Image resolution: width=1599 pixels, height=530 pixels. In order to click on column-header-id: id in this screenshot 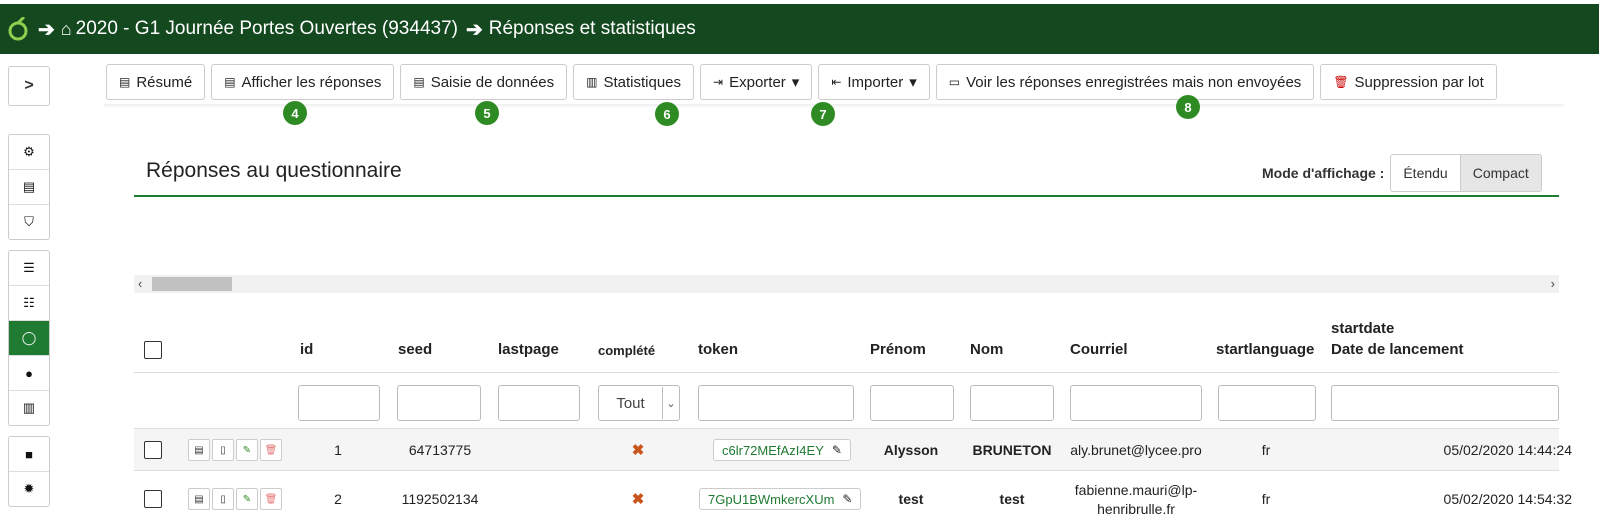, I will do `click(306, 349)`.